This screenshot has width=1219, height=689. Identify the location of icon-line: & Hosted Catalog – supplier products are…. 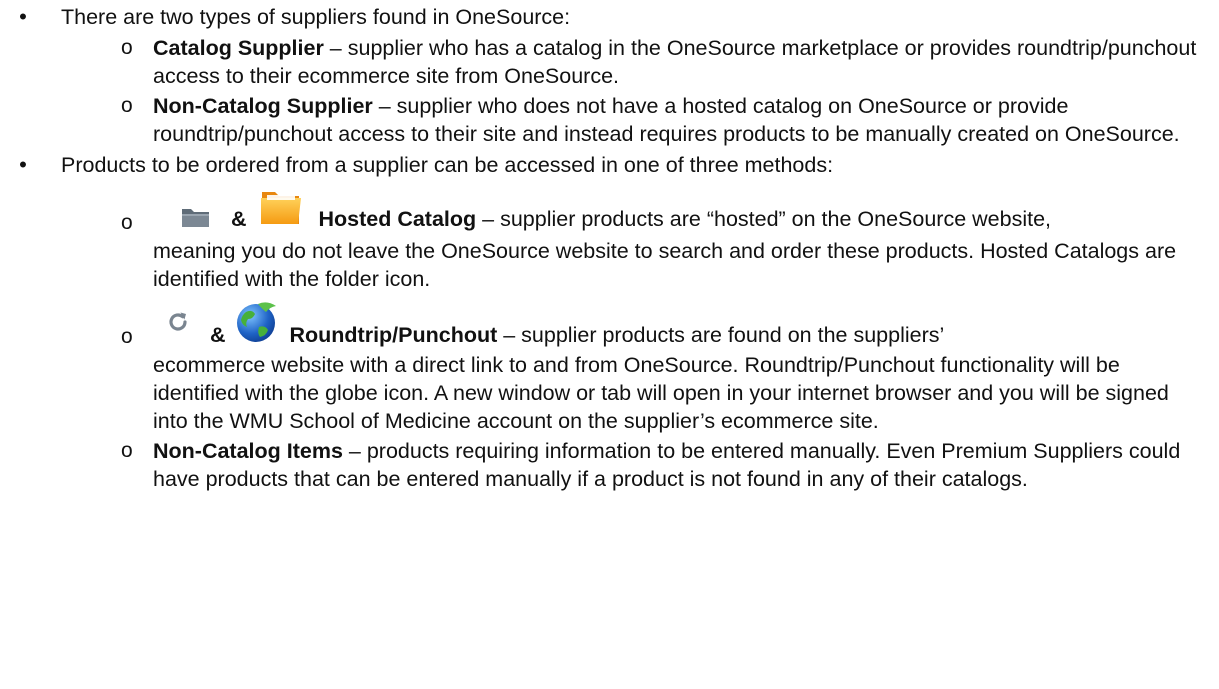
(679, 209).